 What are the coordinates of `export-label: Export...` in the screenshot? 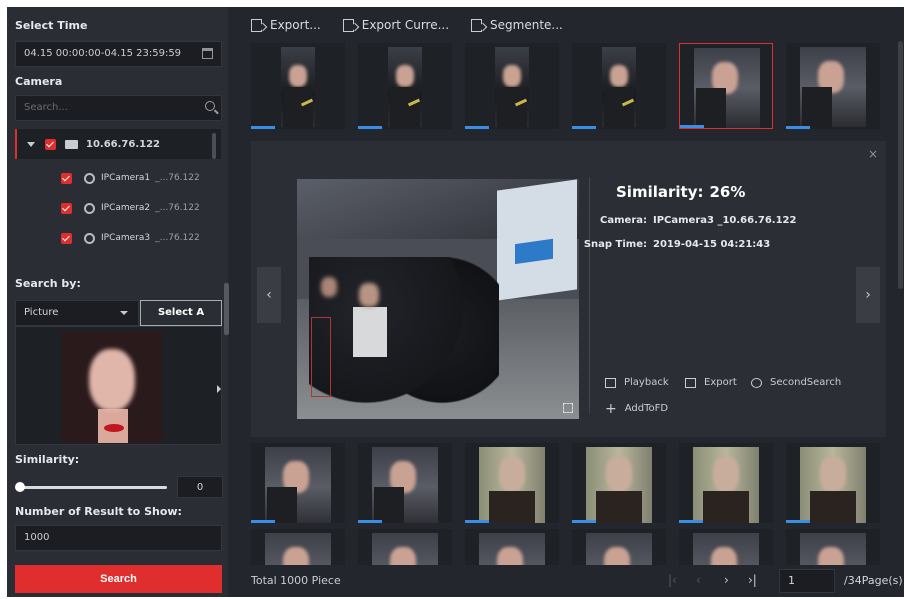 It's located at (295, 25).